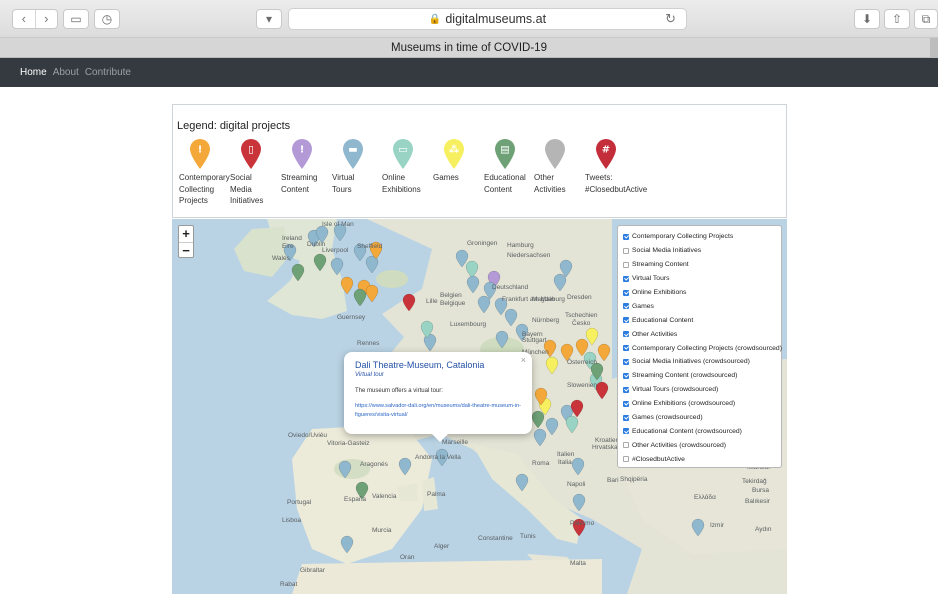  Describe the element at coordinates (699, 265) in the screenshot. I see `layer-toggle: Streaming Content` at that location.